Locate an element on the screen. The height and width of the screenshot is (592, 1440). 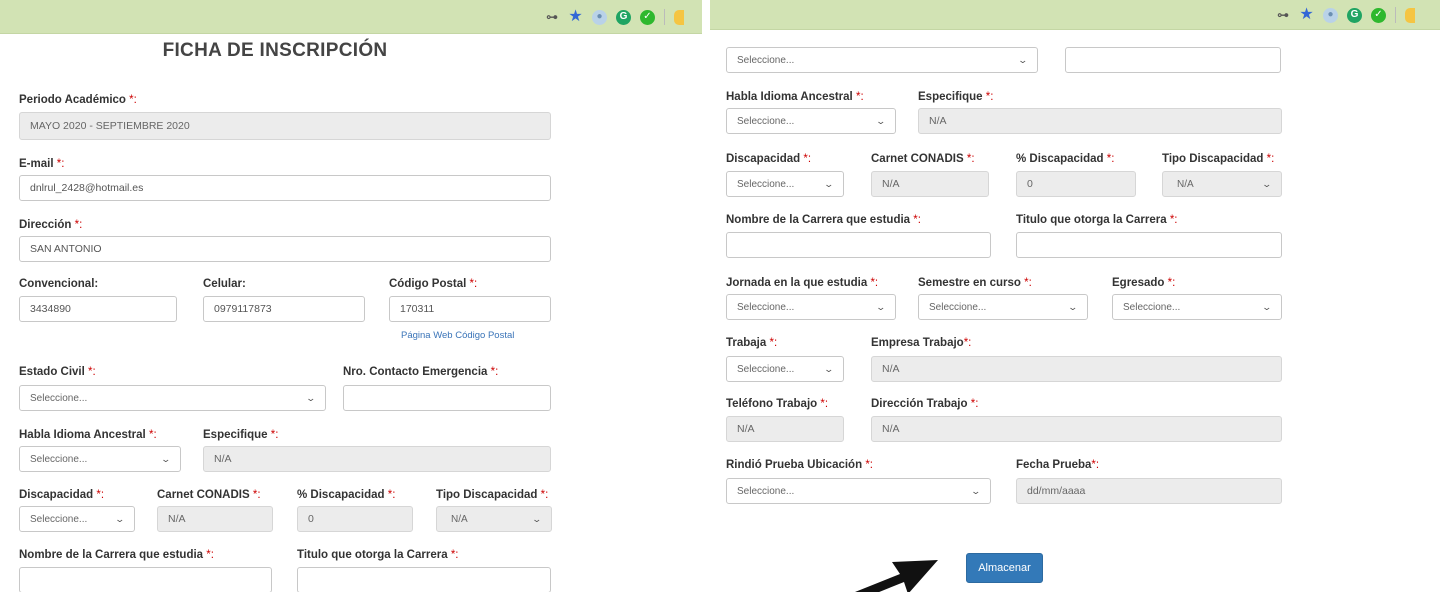
annotation-arrow is located at coordinates (896, 576).